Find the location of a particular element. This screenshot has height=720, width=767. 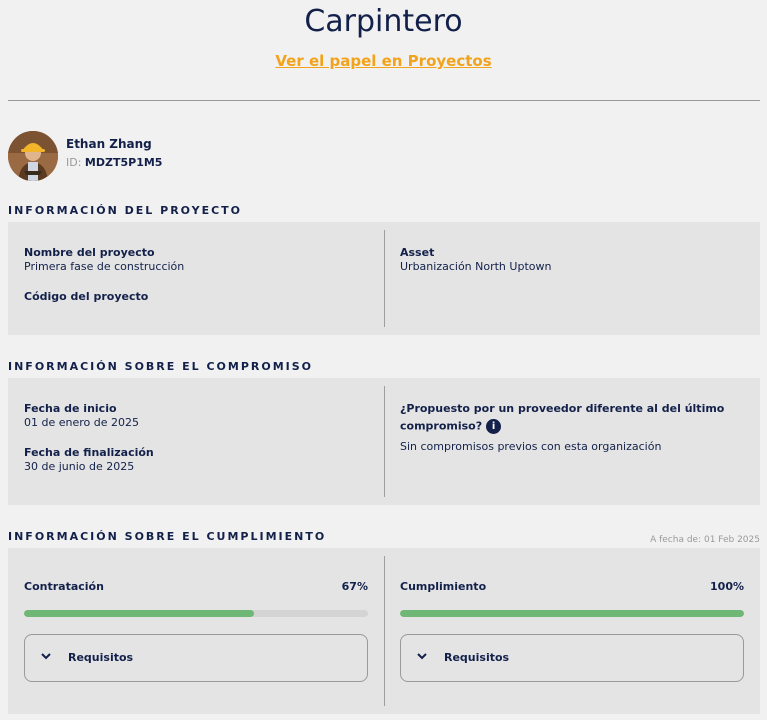

view-role-in-projects-link: Ver el papel en Proyectos is located at coordinates (383, 61).